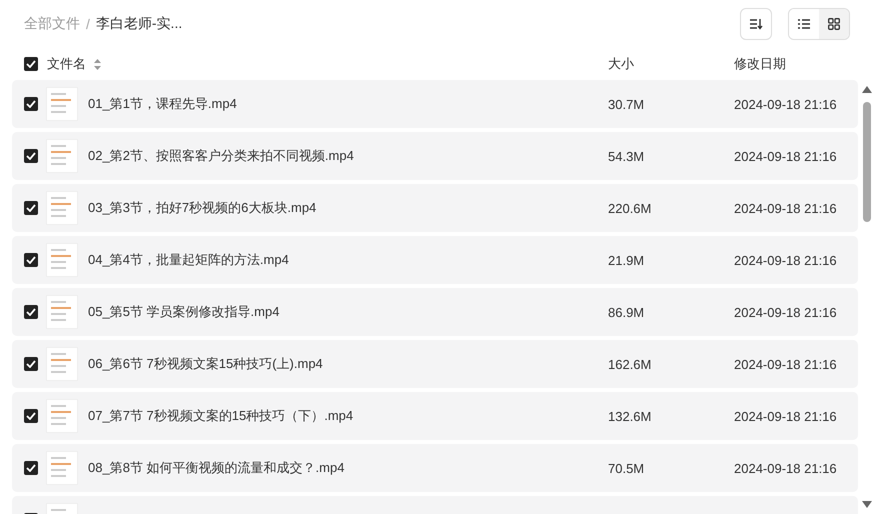  Describe the element at coordinates (221, 416) in the screenshot. I see `file-name: 07_第7节 7秒视频文案的15种技巧（下）.mp4` at that location.